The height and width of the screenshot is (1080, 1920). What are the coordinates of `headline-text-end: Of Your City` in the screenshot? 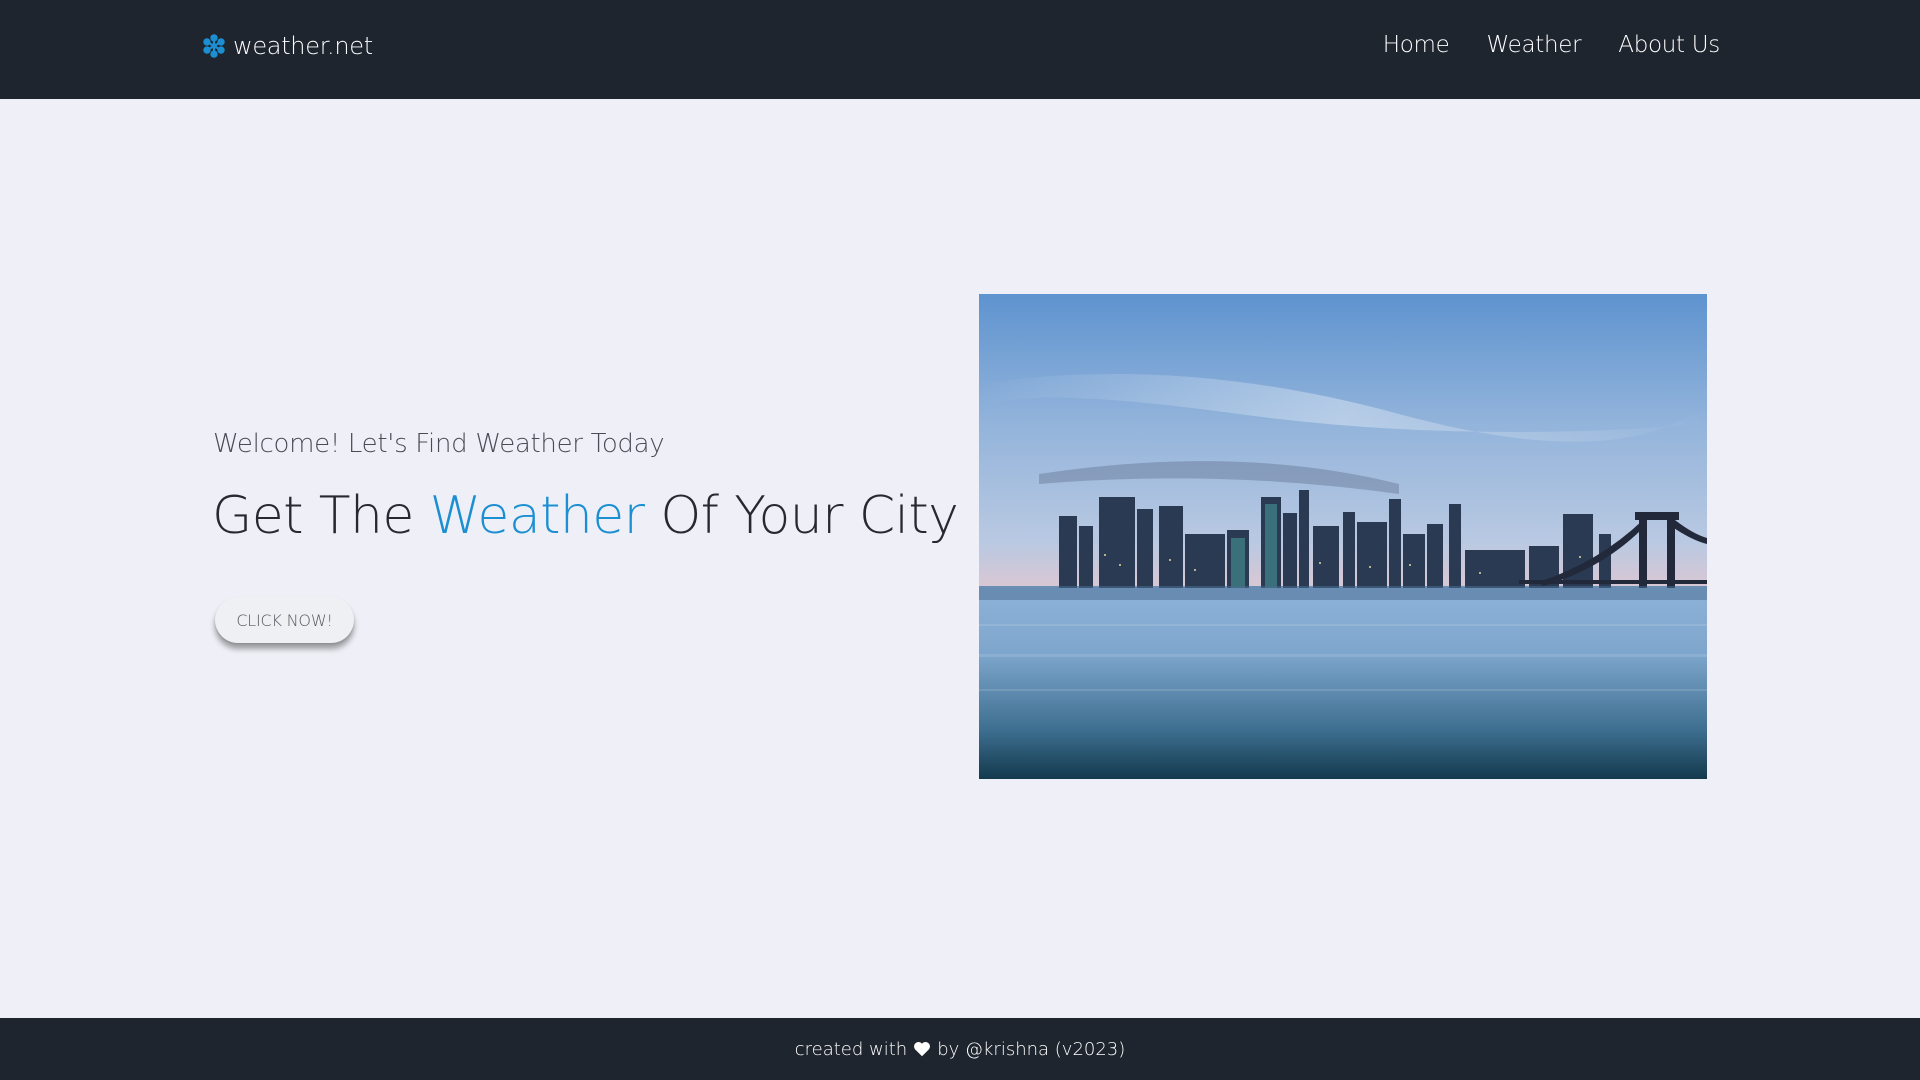 It's located at (801, 516).